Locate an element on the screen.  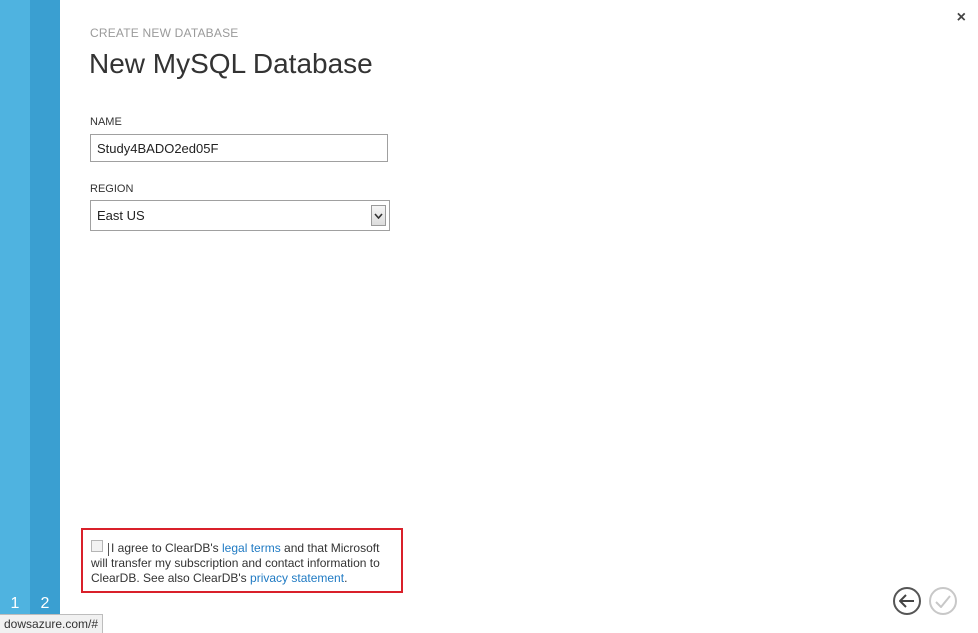
name-label: NAME is located at coordinates (106, 122).